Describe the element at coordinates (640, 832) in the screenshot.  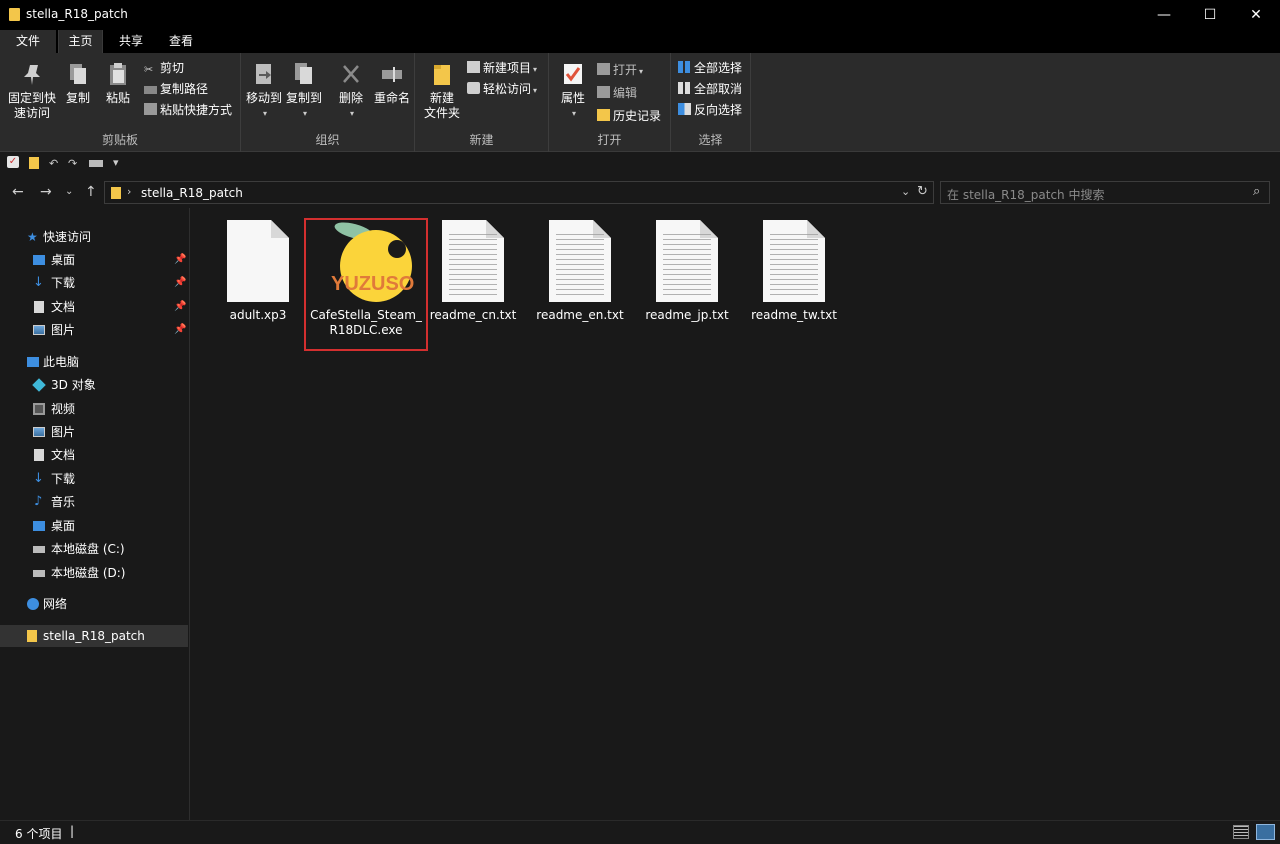
I see `status-bar: 6 个项目 |` at that location.